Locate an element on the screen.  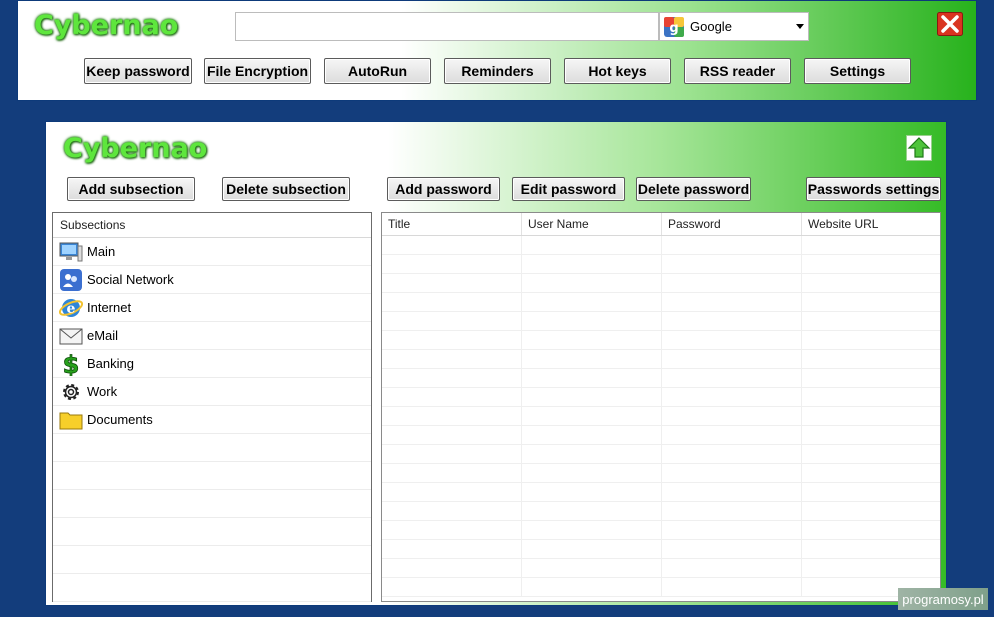
list-item: eMail is located at coordinates (212, 336).